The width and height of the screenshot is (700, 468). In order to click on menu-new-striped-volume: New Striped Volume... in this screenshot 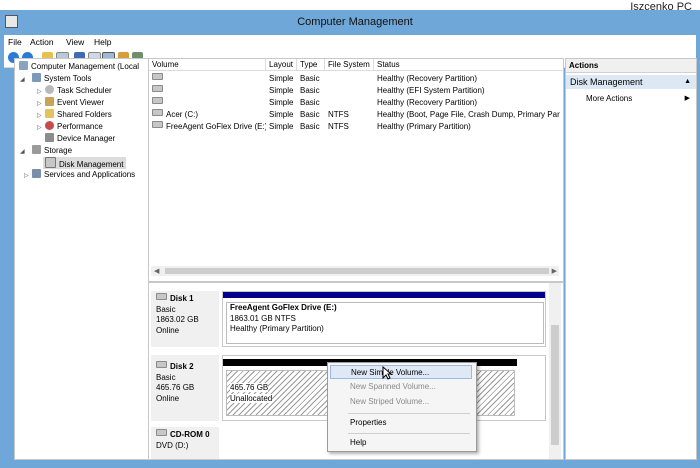, I will do `click(401, 402)`.